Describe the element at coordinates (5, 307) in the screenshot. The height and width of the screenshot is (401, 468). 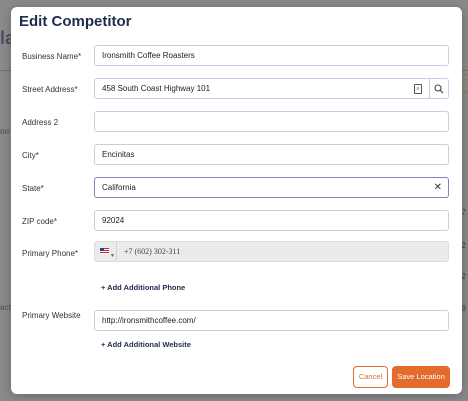
I see `background-text: act` at that location.